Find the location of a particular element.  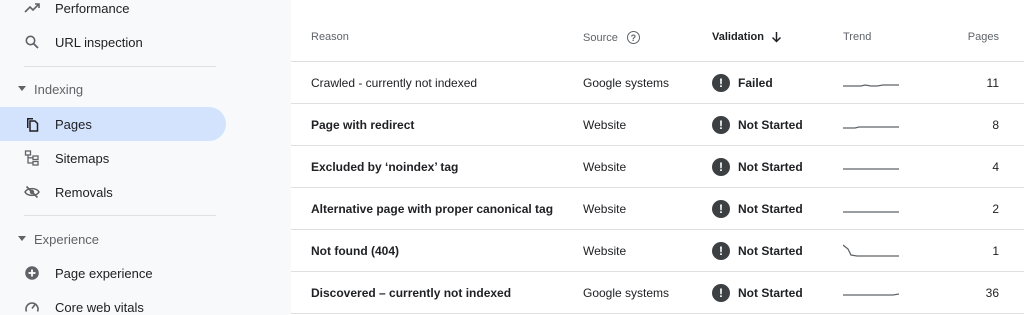

reason-cell: Not found (404) is located at coordinates (355, 250).